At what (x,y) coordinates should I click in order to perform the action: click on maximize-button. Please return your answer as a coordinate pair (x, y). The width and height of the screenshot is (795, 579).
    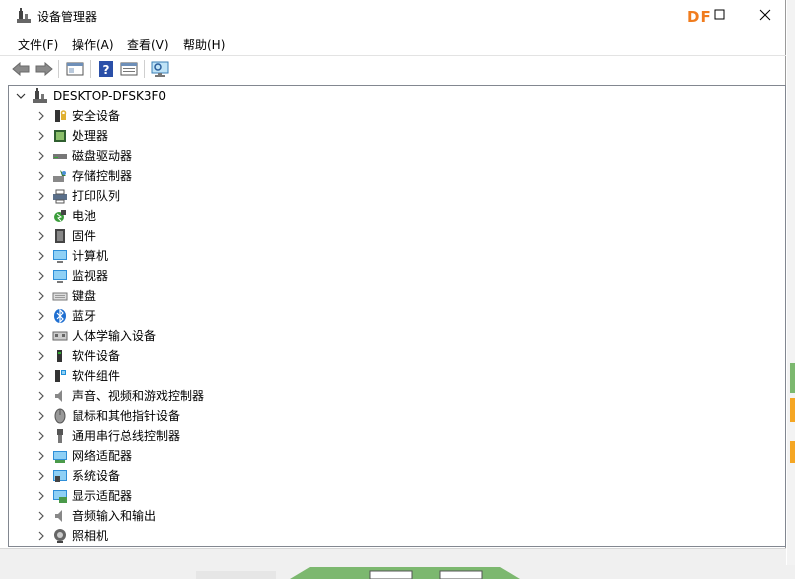
    Looking at the image, I should click on (719, 15).